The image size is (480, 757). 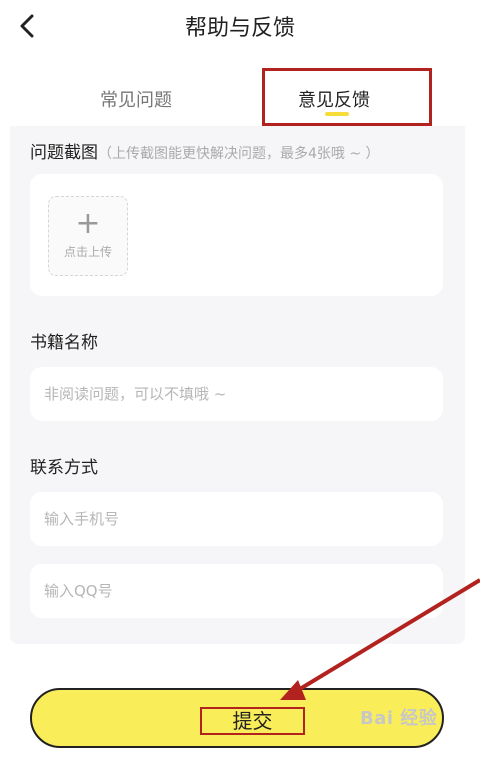 I want to click on phone-input, so click(x=236, y=519).